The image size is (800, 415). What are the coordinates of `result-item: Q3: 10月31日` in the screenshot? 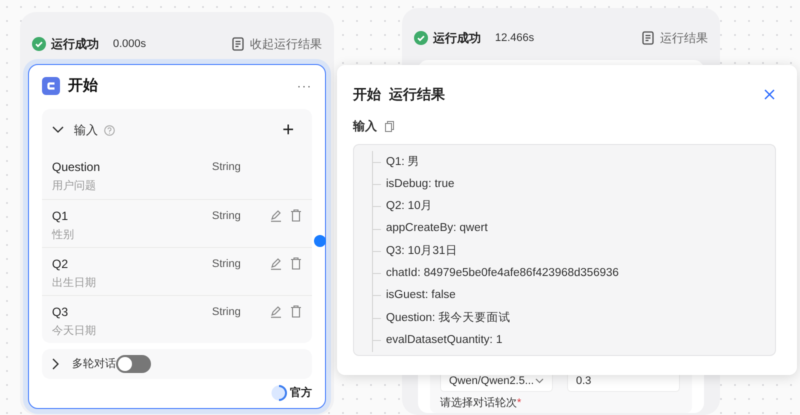 It's located at (422, 251).